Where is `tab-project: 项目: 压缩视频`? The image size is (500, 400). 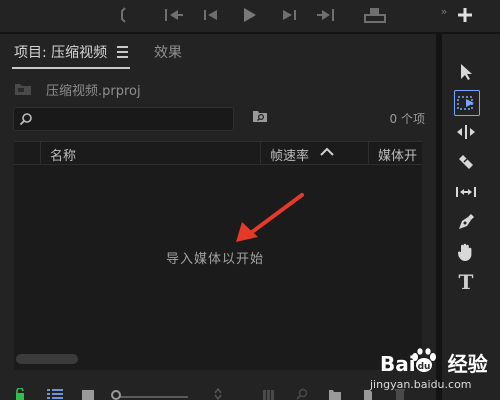 tab-project: 项目: 压缩视频 is located at coordinates (60, 53).